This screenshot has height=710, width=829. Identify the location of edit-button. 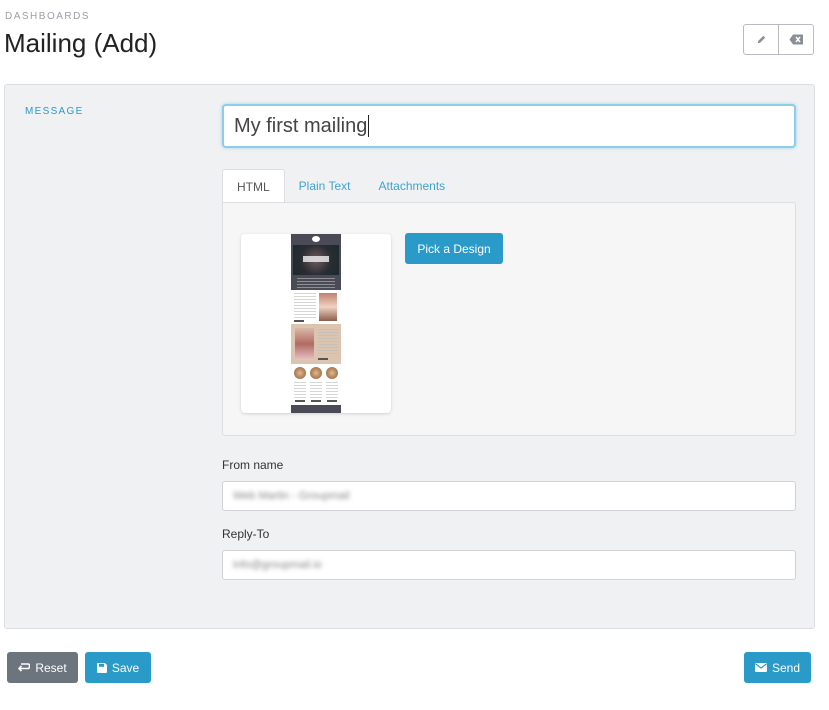
(761, 39).